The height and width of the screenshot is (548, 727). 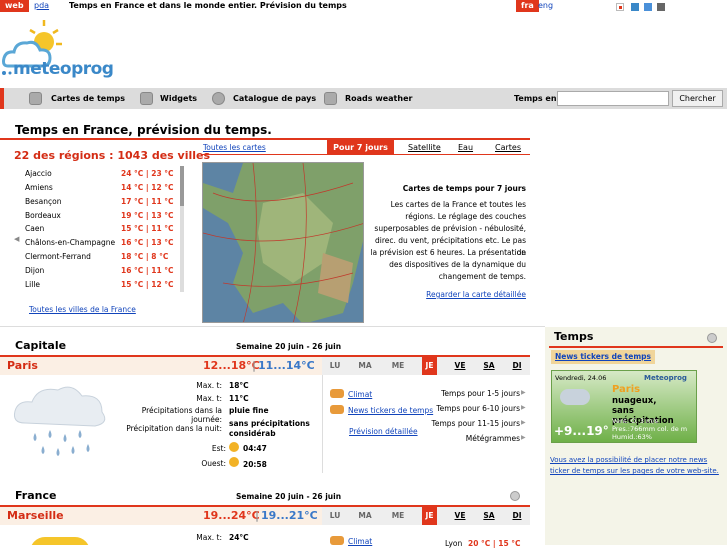 What do you see at coordinates (35, 515) in the screenshot?
I see `city-marseille-link: Marseille` at bounding box center [35, 515].